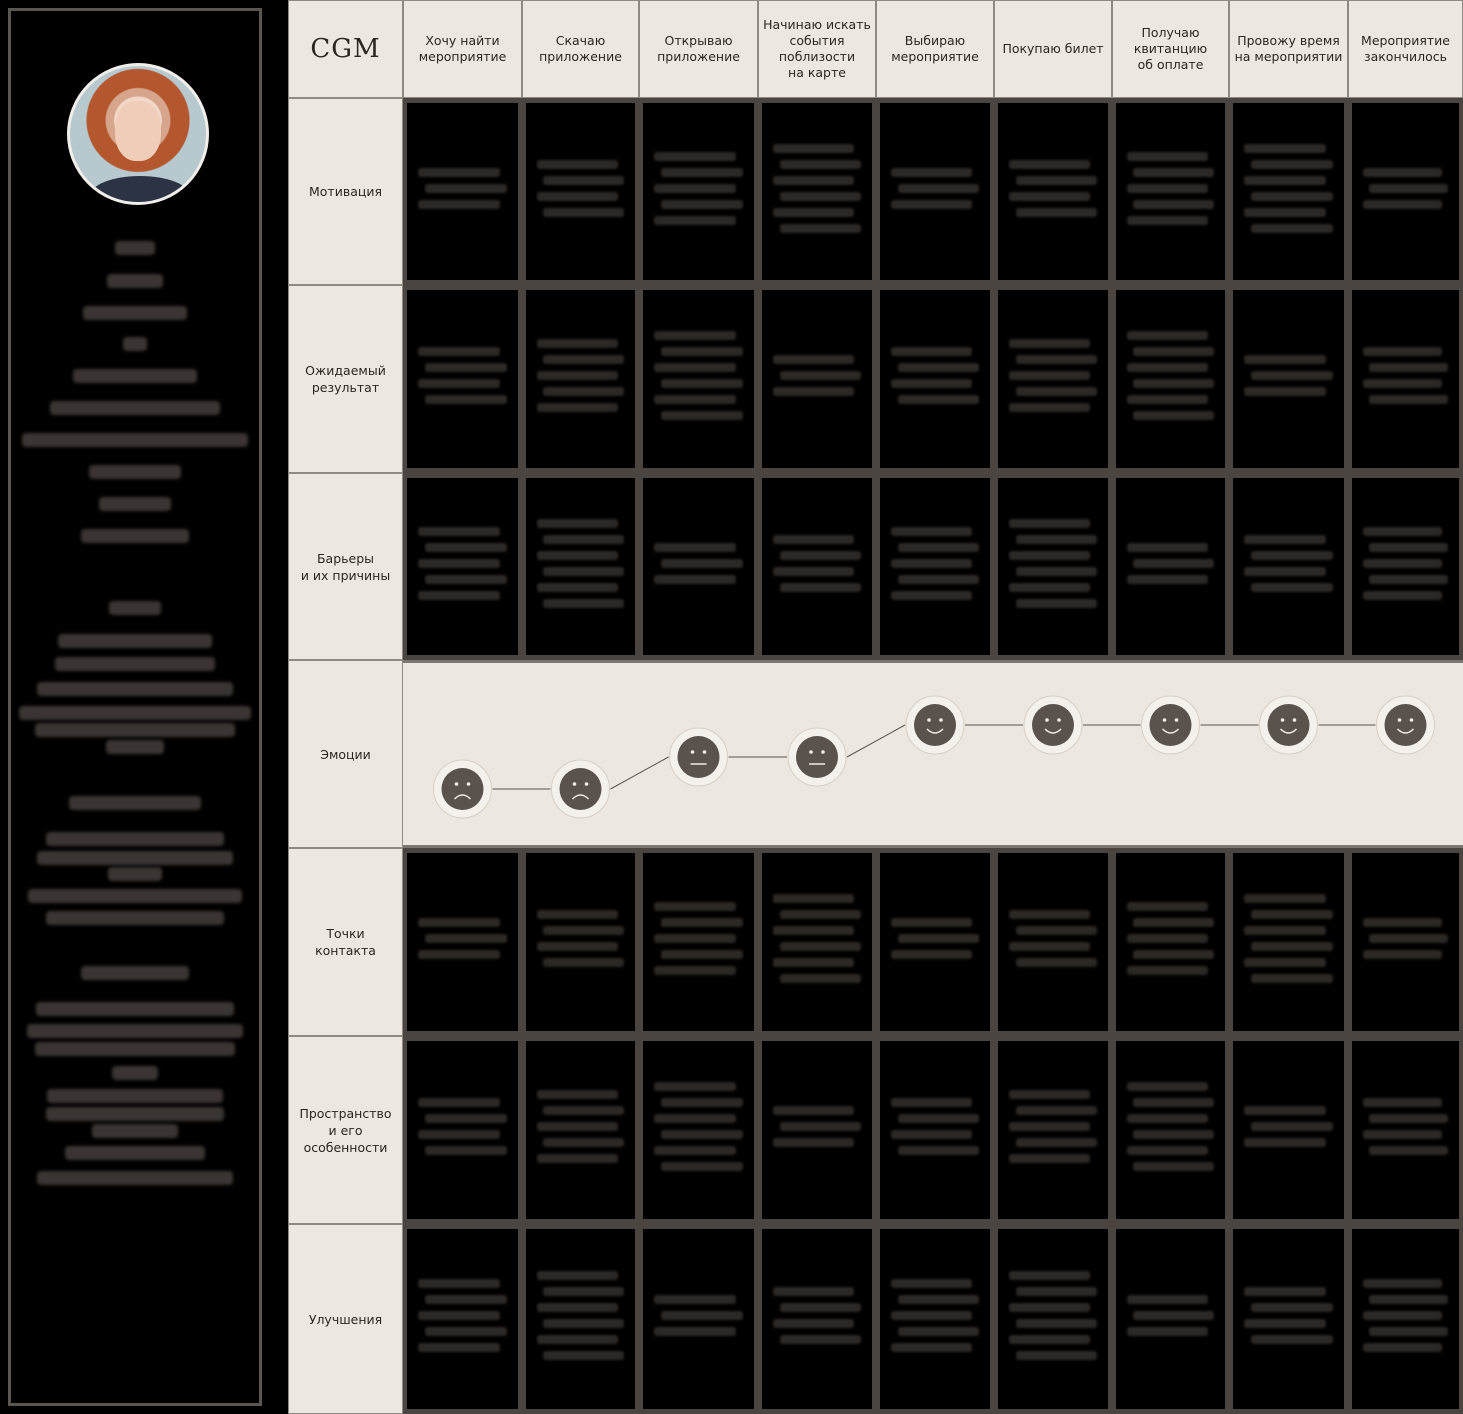 Image resolution: width=1463 pixels, height=1414 pixels. Describe the element at coordinates (462, 49) in the screenshot. I see `stage-header-1: Хочу найти мероприятие` at that location.